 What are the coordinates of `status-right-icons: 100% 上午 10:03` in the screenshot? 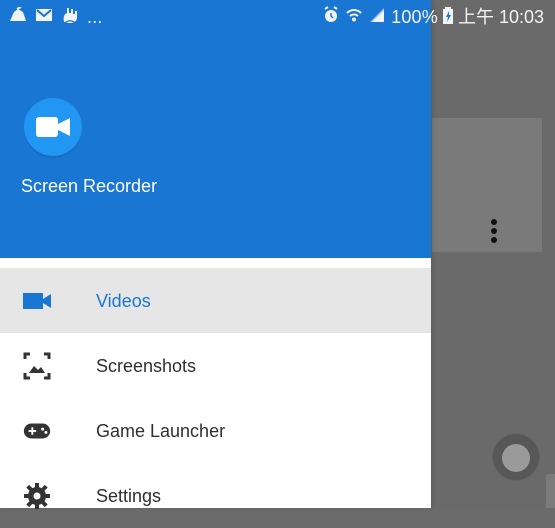 It's located at (433, 17).